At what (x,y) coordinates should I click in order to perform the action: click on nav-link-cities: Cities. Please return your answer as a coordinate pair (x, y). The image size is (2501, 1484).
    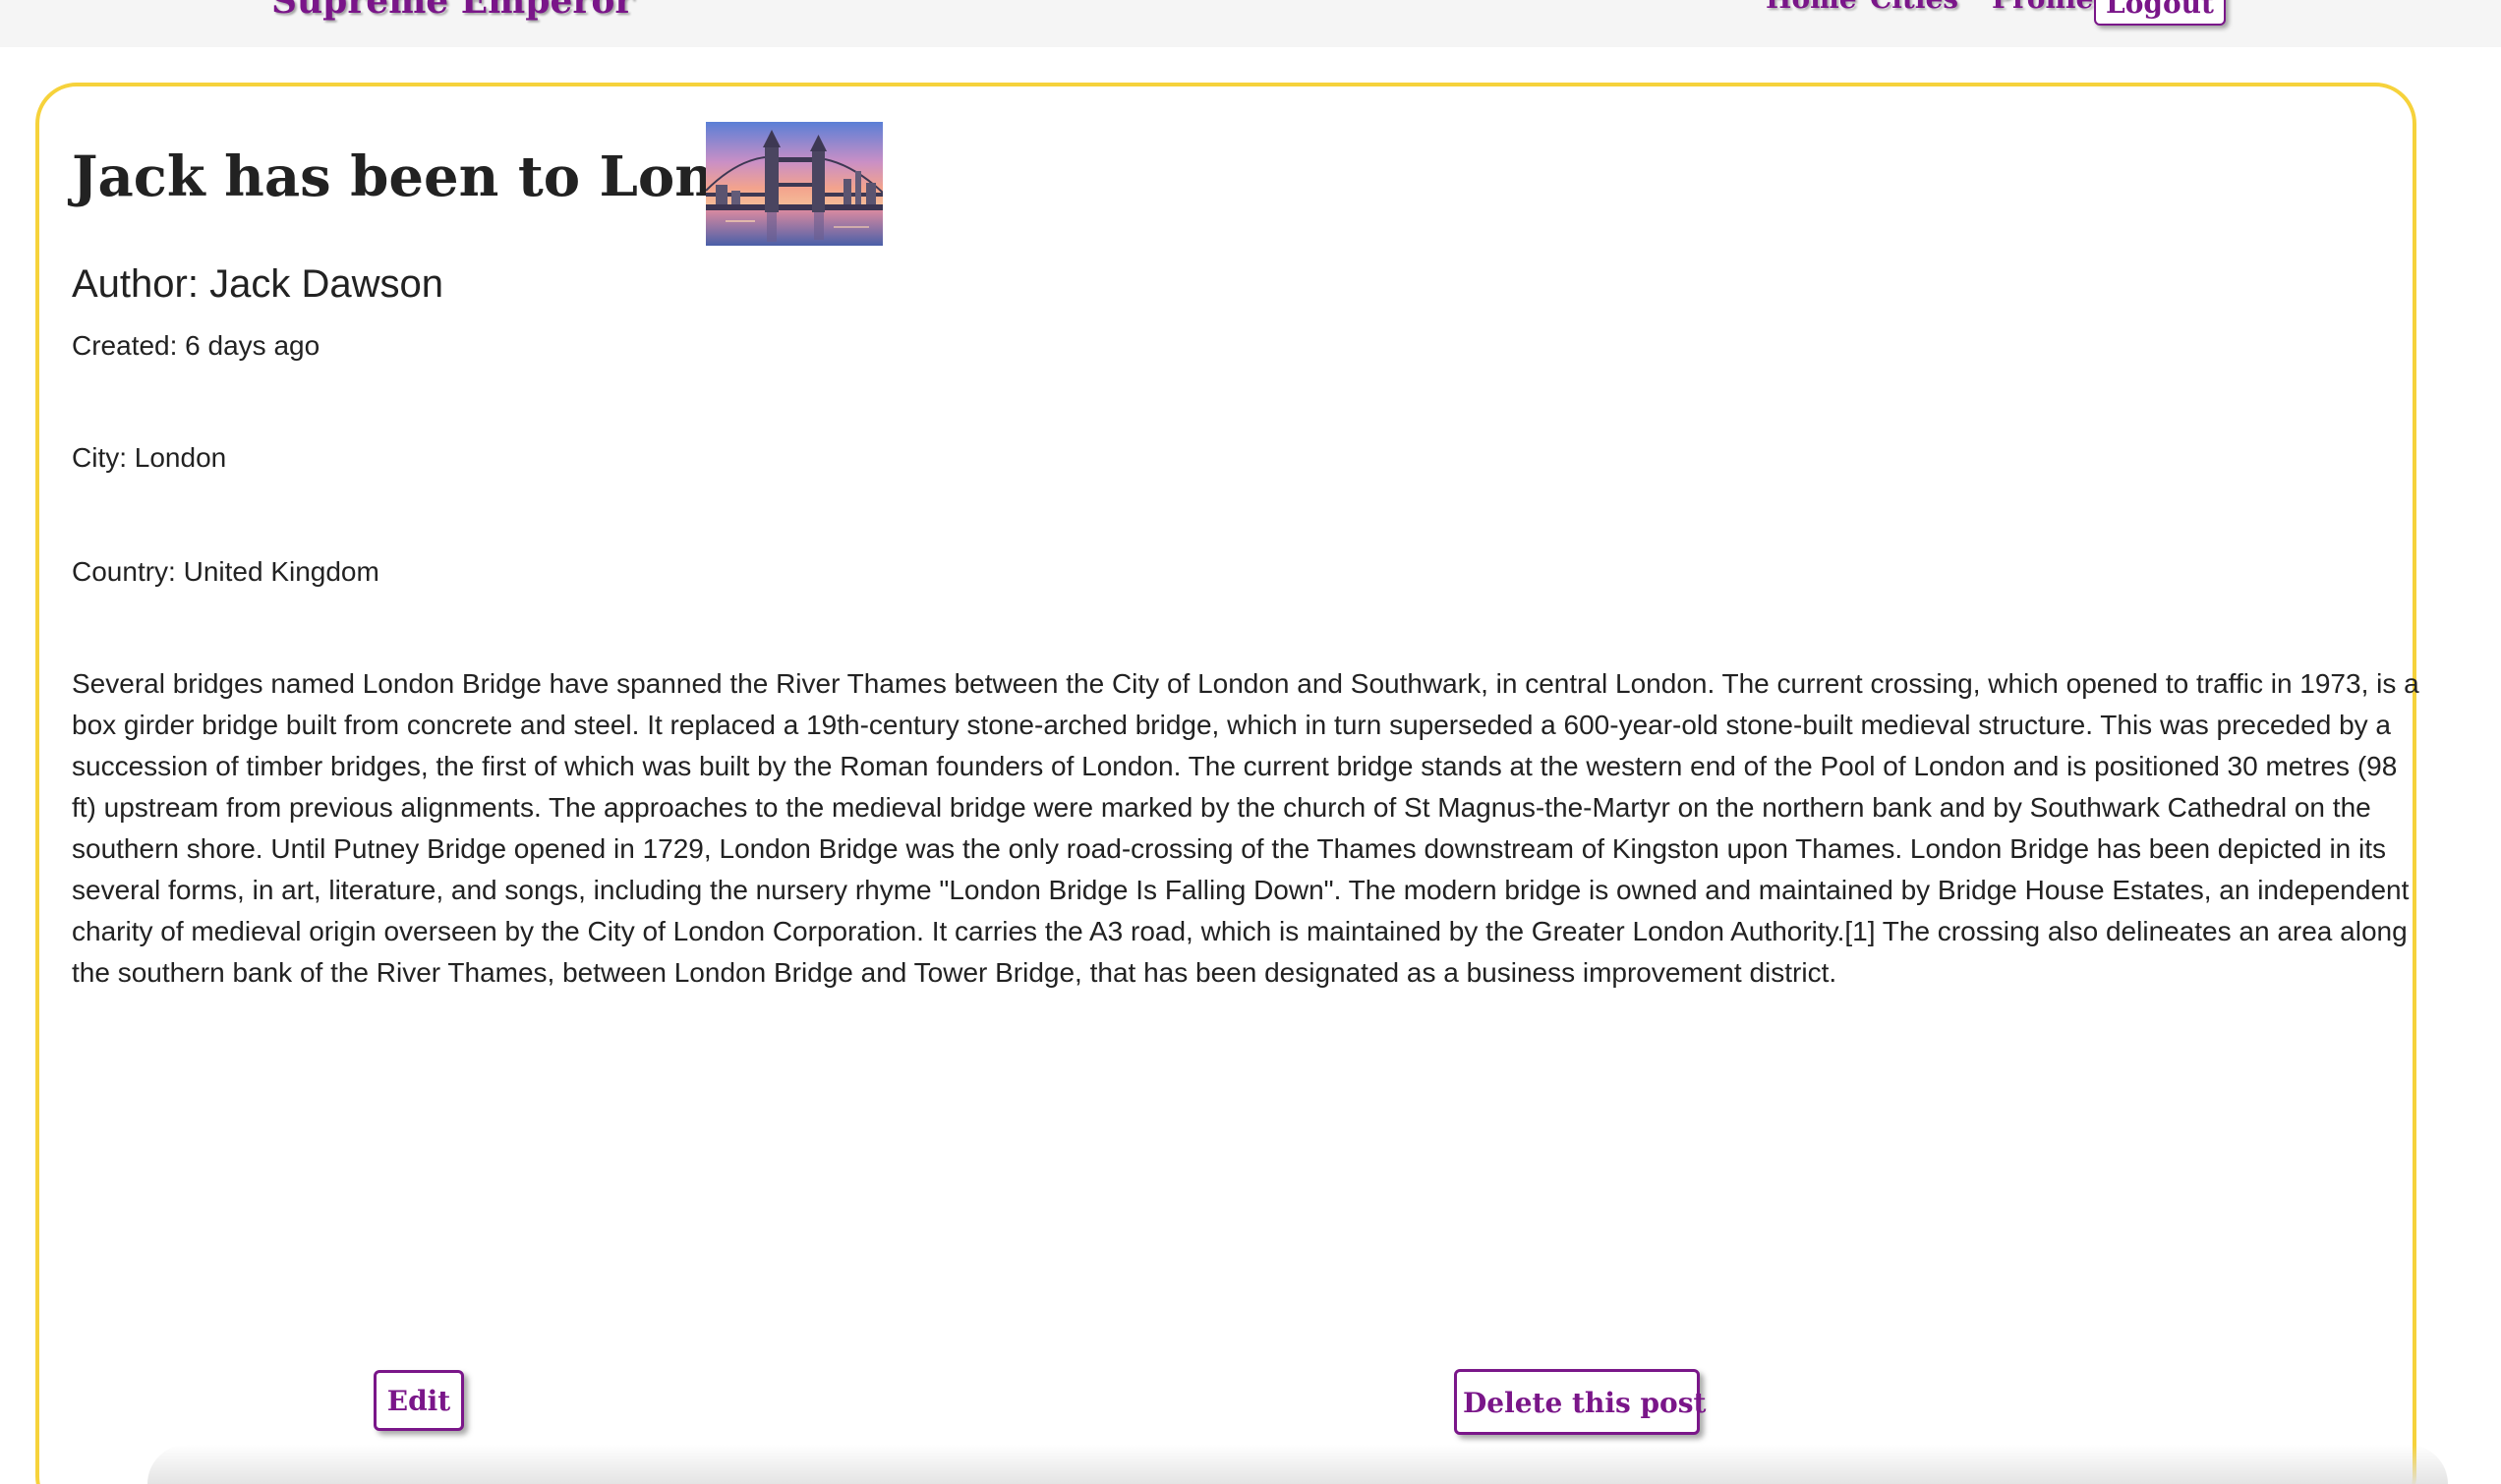
    Looking at the image, I should click on (1914, 11).